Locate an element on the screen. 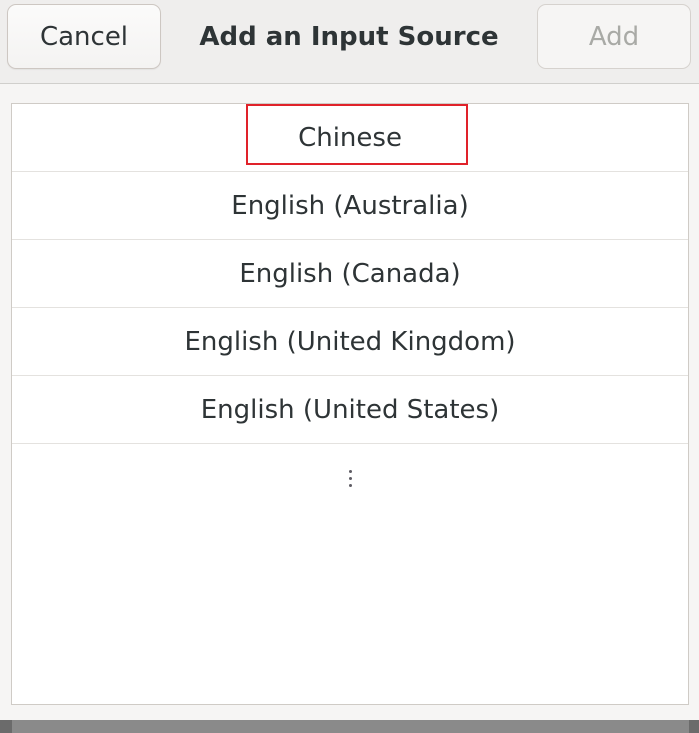 The image size is (699, 733). window-bottom-edge is located at coordinates (349, 726).